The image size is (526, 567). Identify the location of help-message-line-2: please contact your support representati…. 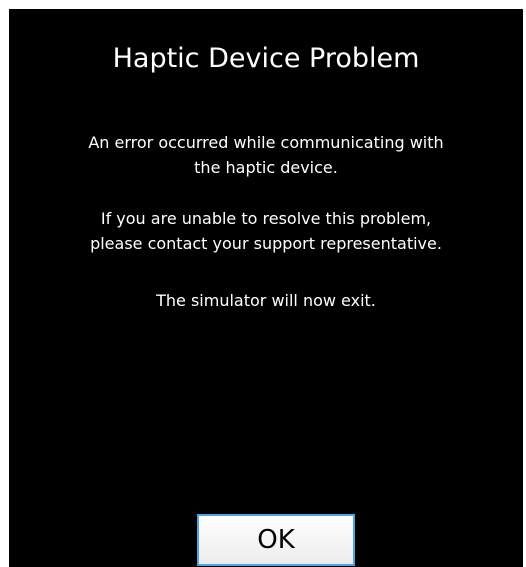
(266, 243).